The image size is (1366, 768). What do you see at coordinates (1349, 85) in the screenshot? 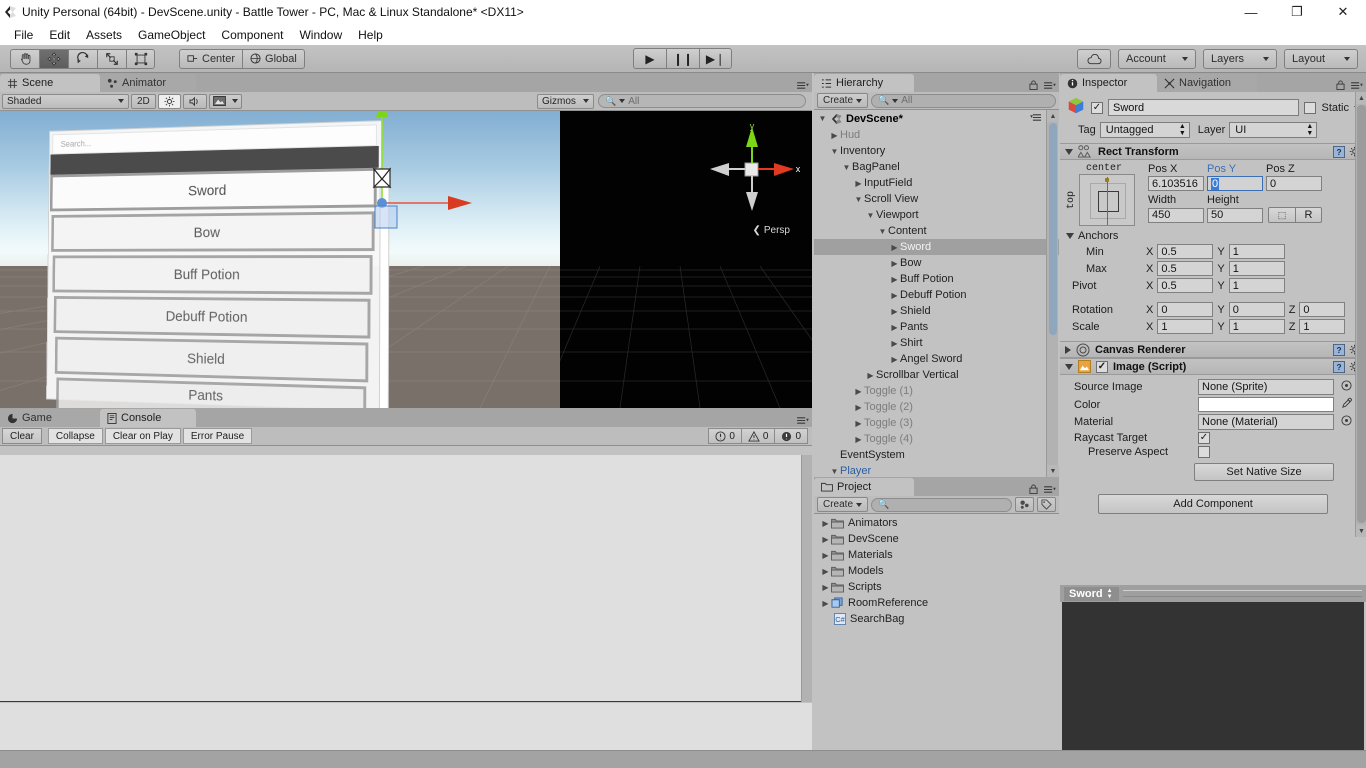
I see `inspector-panel-menu` at bounding box center [1349, 85].